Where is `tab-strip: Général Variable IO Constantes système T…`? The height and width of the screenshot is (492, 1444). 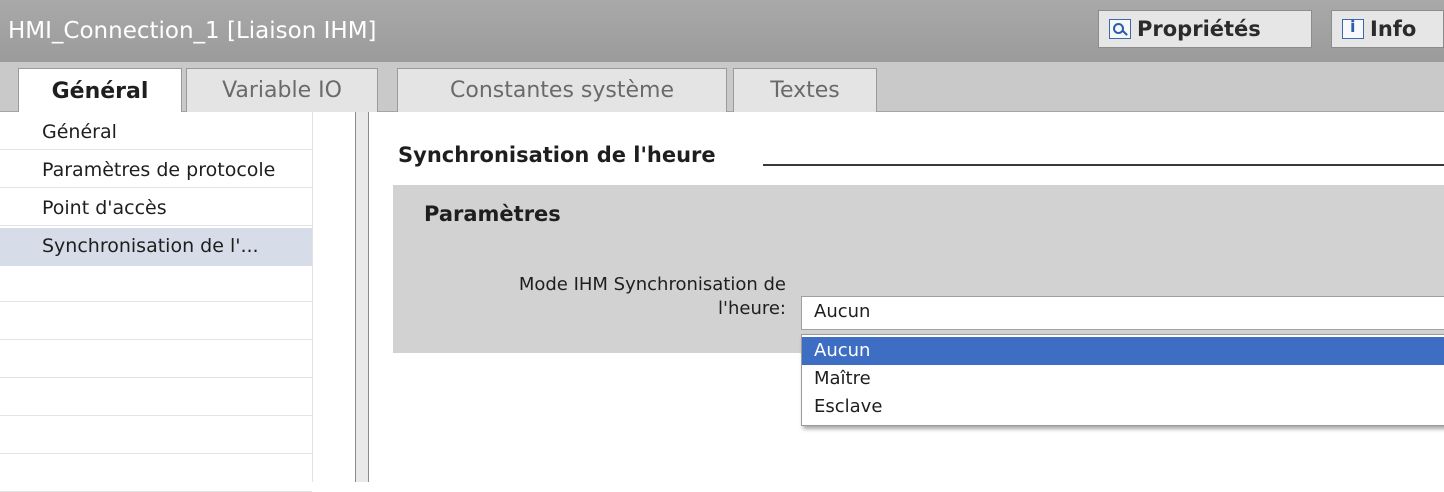
tab-strip: Général Variable IO Constantes système T… is located at coordinates (722, 87).